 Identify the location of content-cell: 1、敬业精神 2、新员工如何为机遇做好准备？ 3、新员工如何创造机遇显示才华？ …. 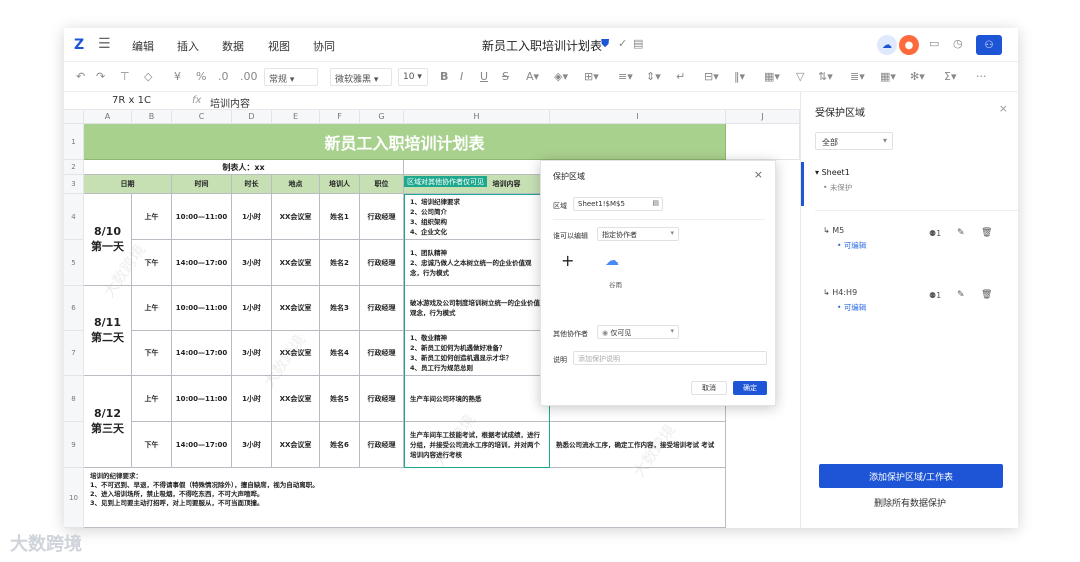
(477, 353).